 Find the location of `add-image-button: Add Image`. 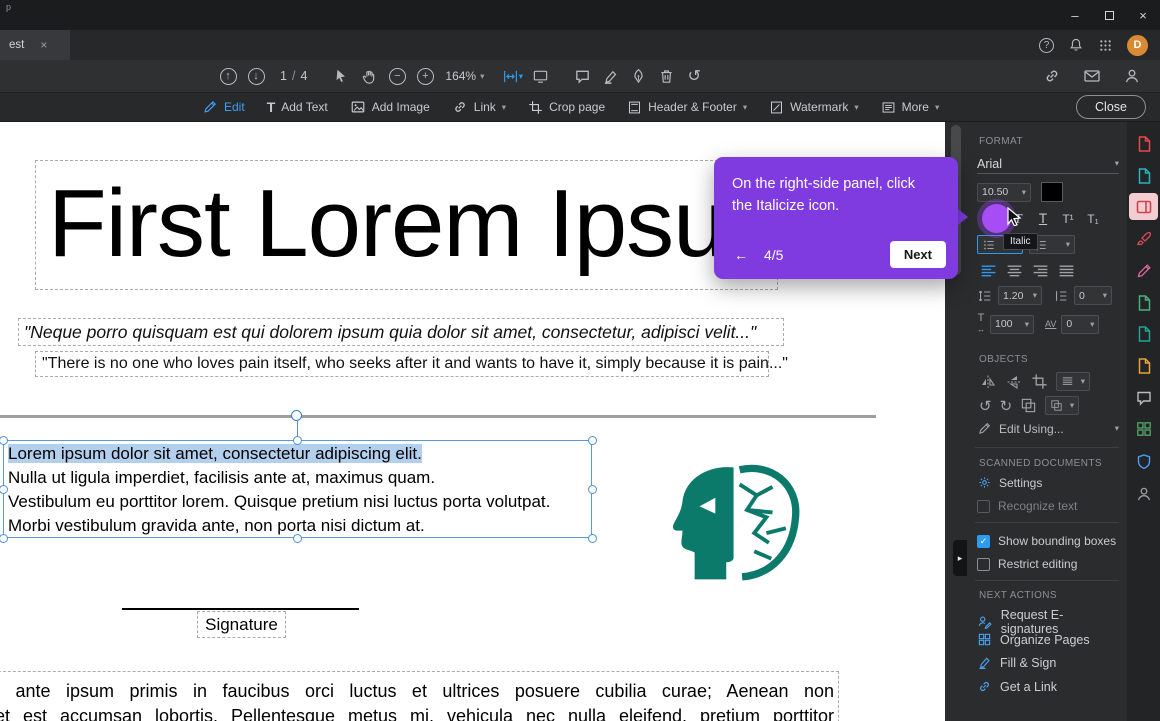

add-image-button: Add Image is located at coordinates (390, 107).